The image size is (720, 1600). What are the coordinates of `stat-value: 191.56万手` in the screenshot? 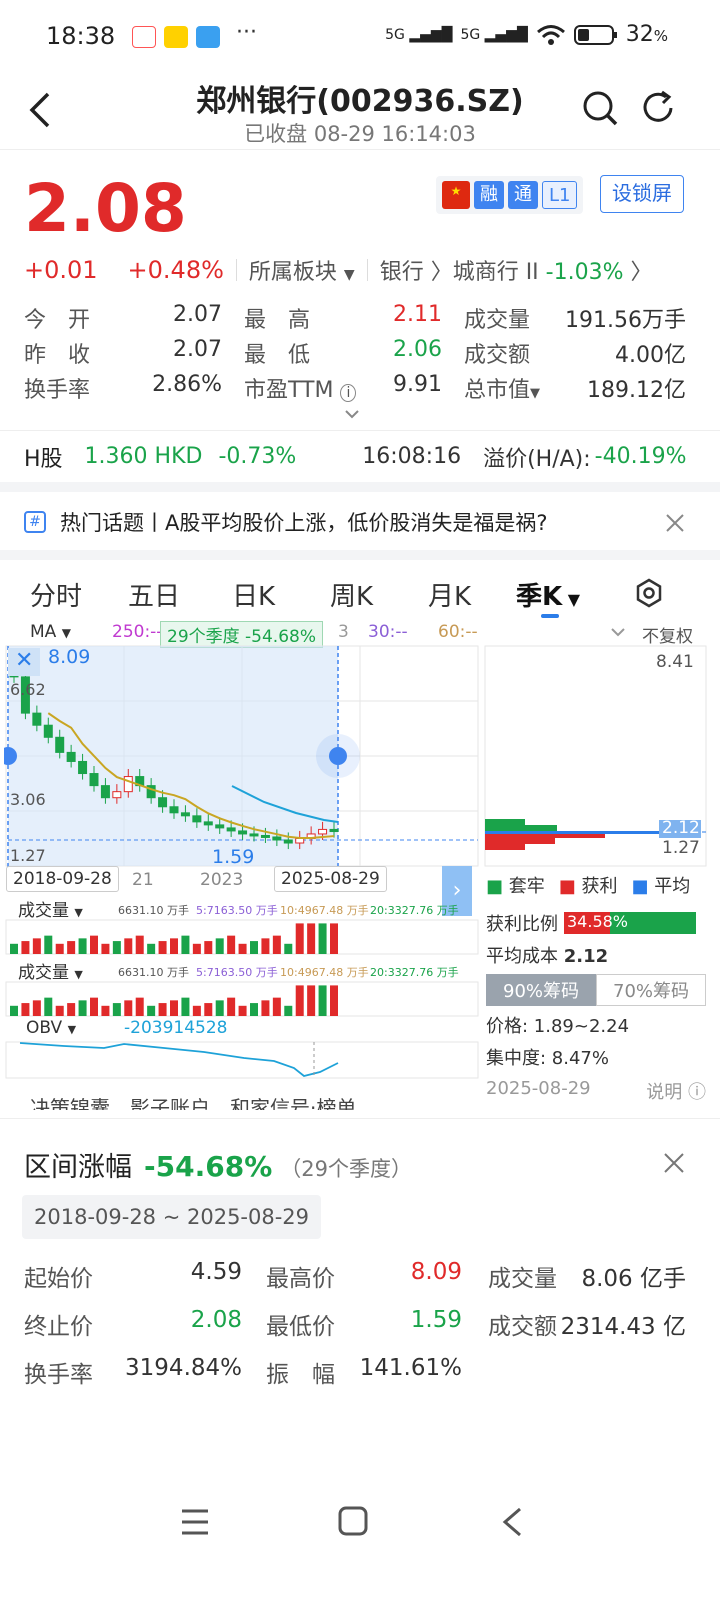 It's located at (625, 320).